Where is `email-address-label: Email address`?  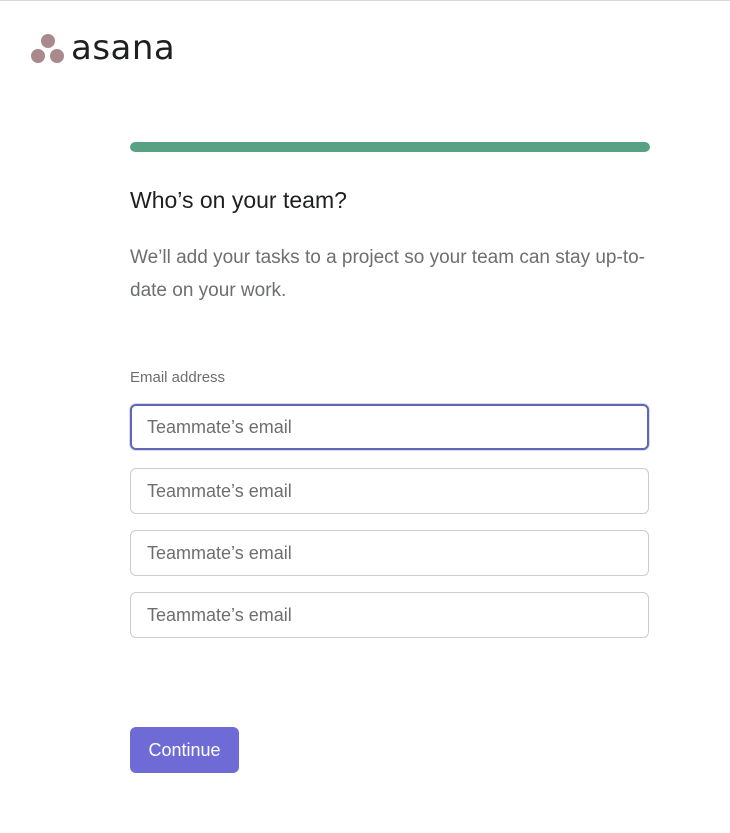
email-address-label: Email address is located at coordinates (178, 377).